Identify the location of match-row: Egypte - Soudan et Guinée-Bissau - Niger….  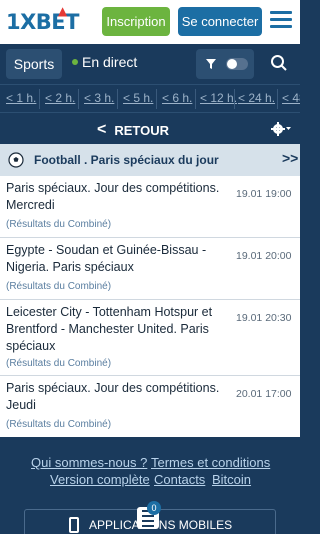
(150, 269).